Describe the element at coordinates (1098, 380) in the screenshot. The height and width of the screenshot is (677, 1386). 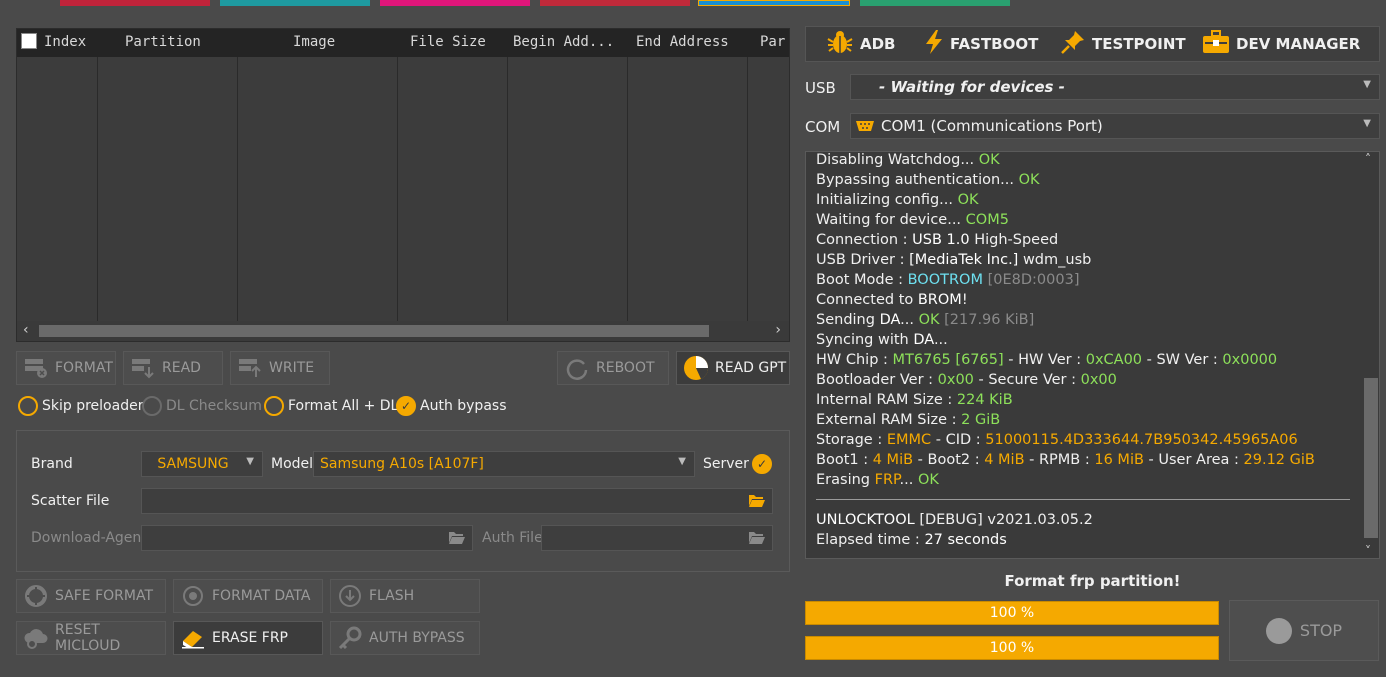
I see `log-segment: 0x00` at that location.